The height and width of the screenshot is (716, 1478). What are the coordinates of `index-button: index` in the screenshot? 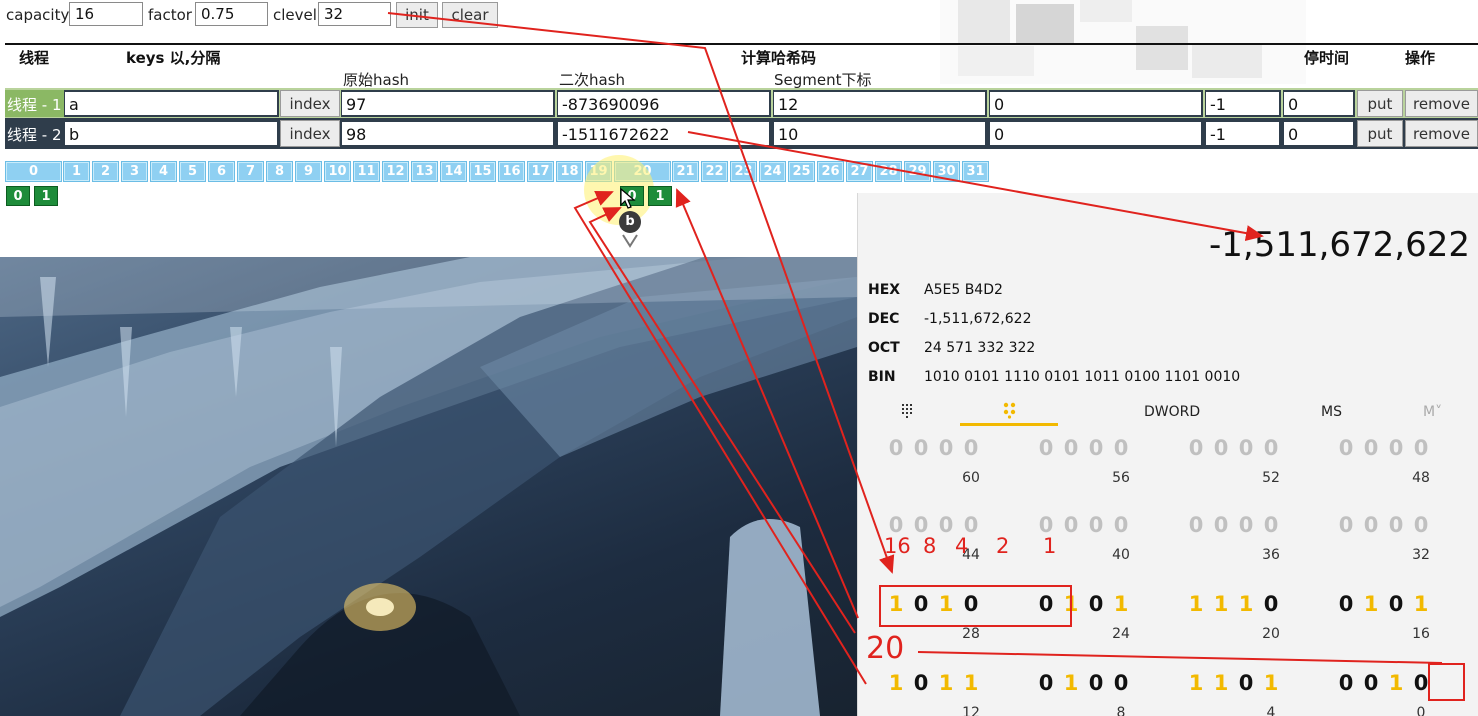 It's located at (310, 103).